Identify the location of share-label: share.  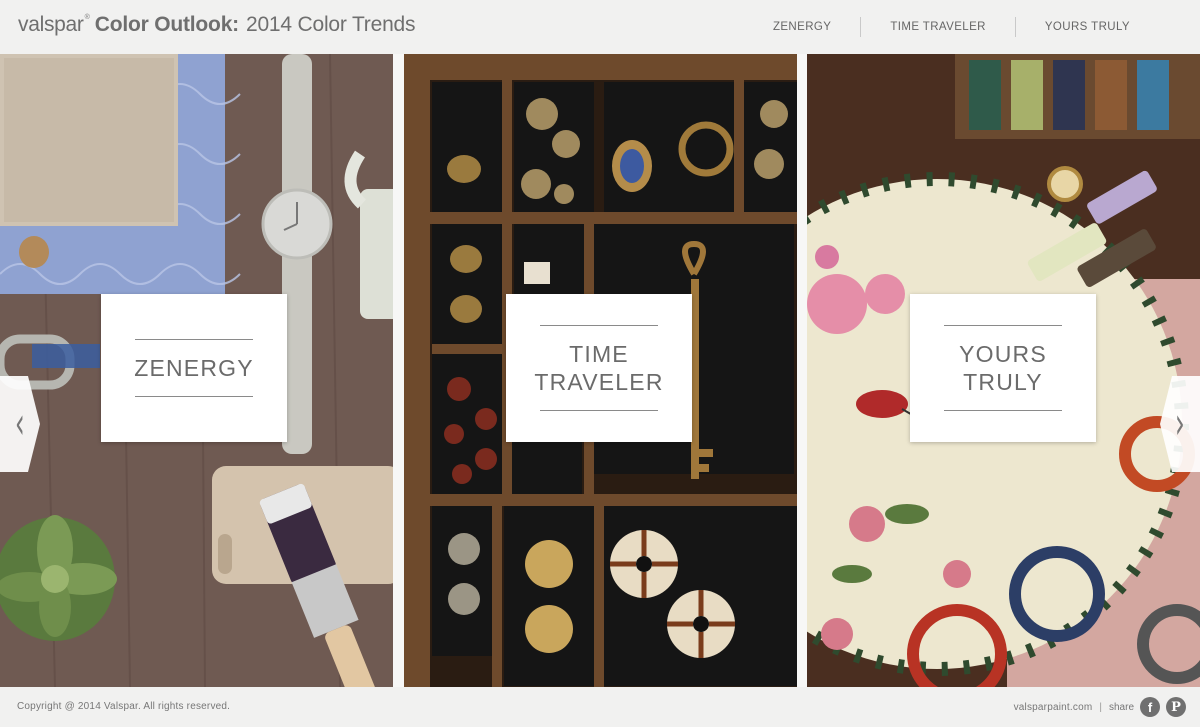
(1121, 707).